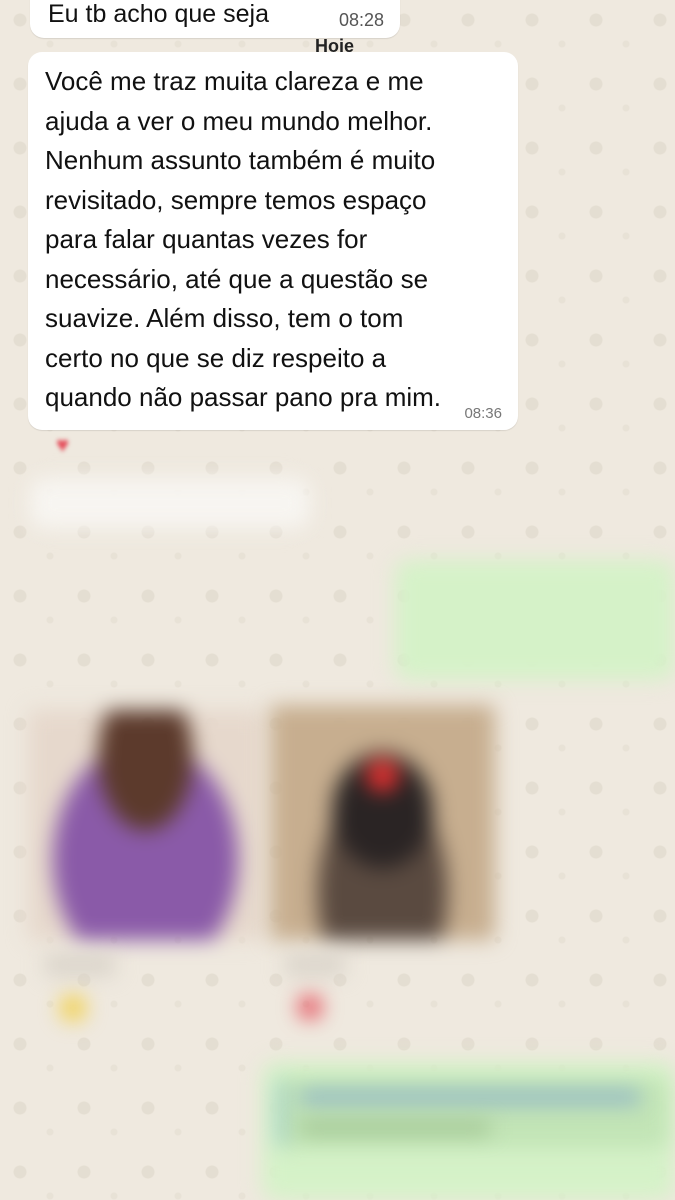  Describe the element at coordinates (535, 620) in the screenshot. I see `blurred-outgoing-bubble` at that location.